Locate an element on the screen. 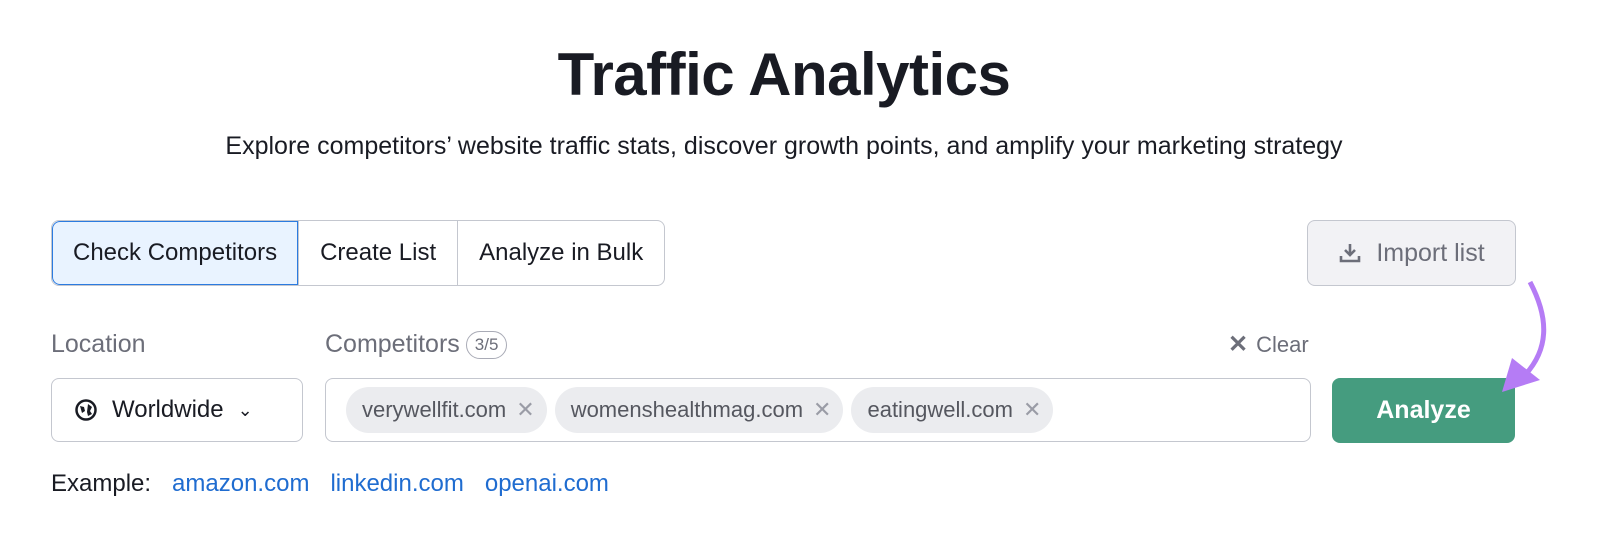 The image size is (1600, 557). example-link-linkedin: linkedin.com is located at coordinates (396, 484).